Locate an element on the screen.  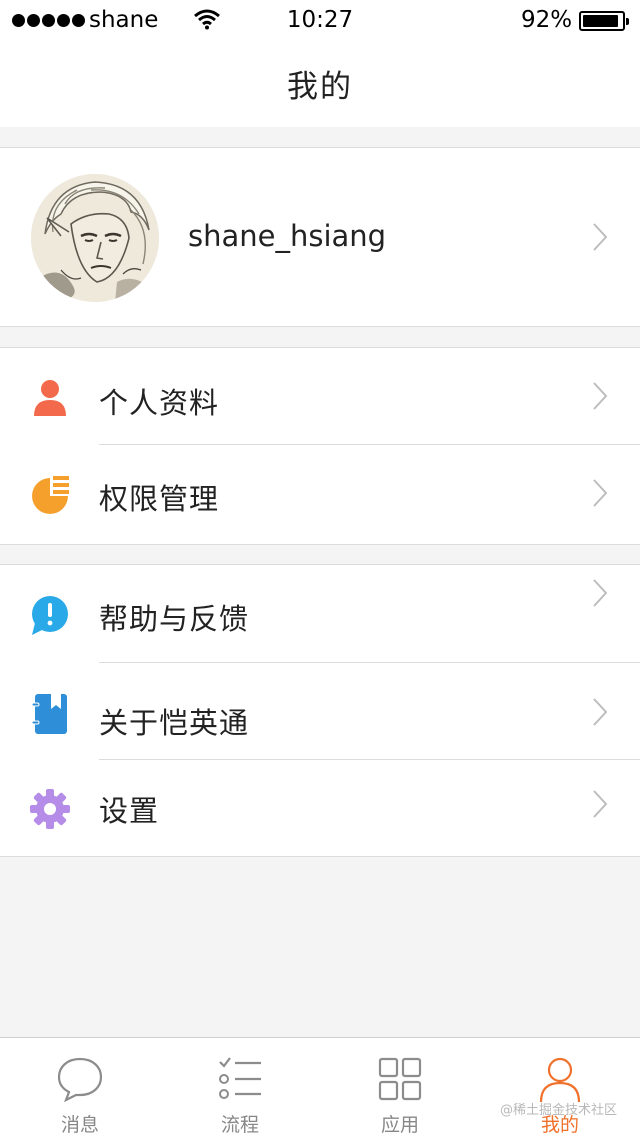
help-bubble-icon is located at coordinates (50, 615).